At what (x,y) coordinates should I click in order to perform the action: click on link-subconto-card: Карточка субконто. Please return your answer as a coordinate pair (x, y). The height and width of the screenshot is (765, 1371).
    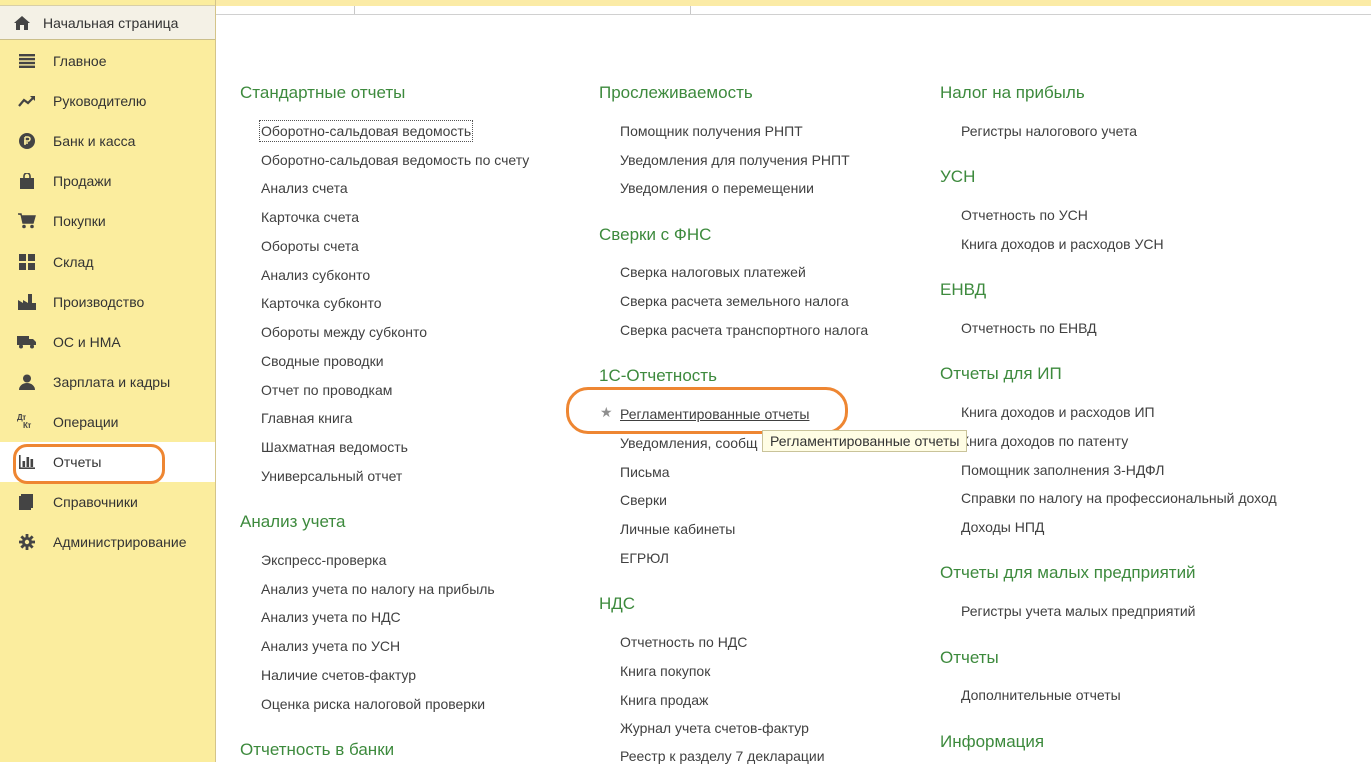
    Looking at the image, I should click on (321, 303).